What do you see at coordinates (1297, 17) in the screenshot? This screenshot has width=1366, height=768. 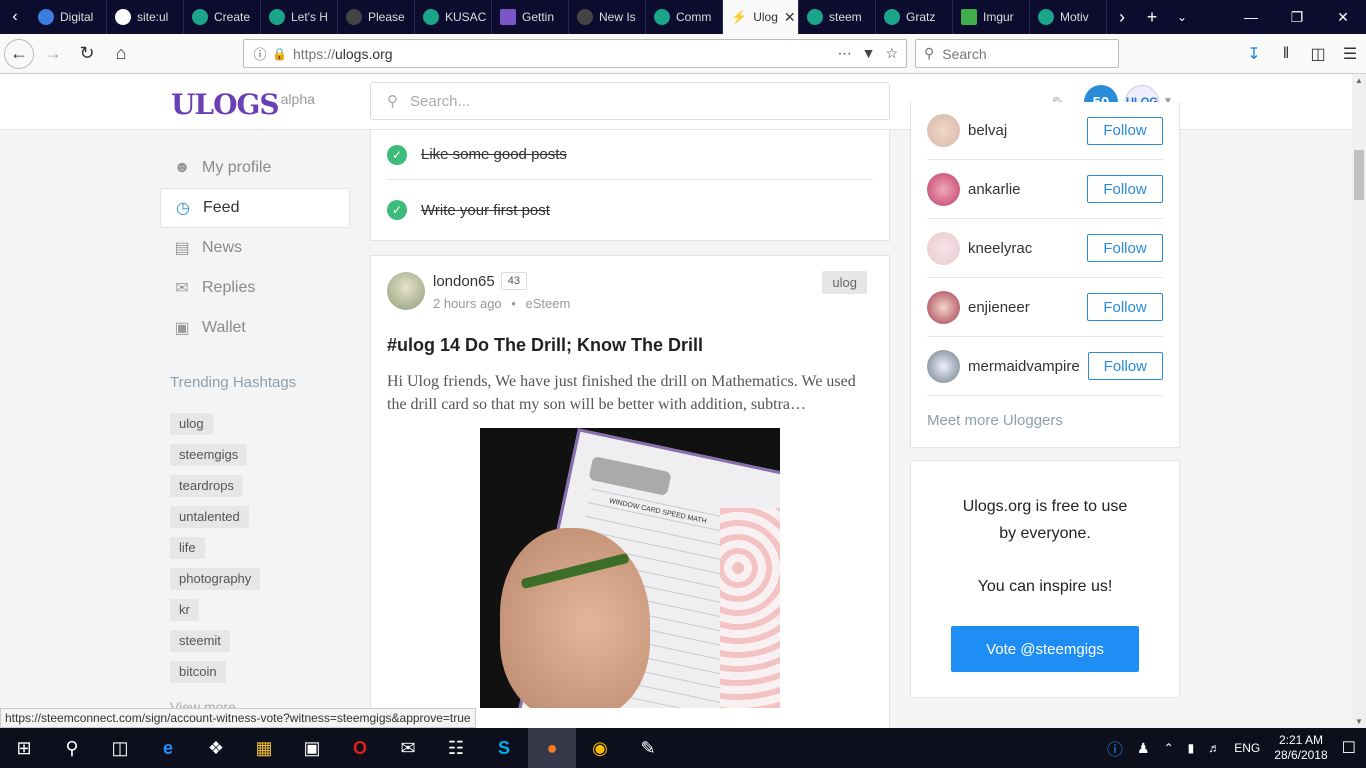 I see `restore-icon: ❐` at bounding box center [1297, 17].